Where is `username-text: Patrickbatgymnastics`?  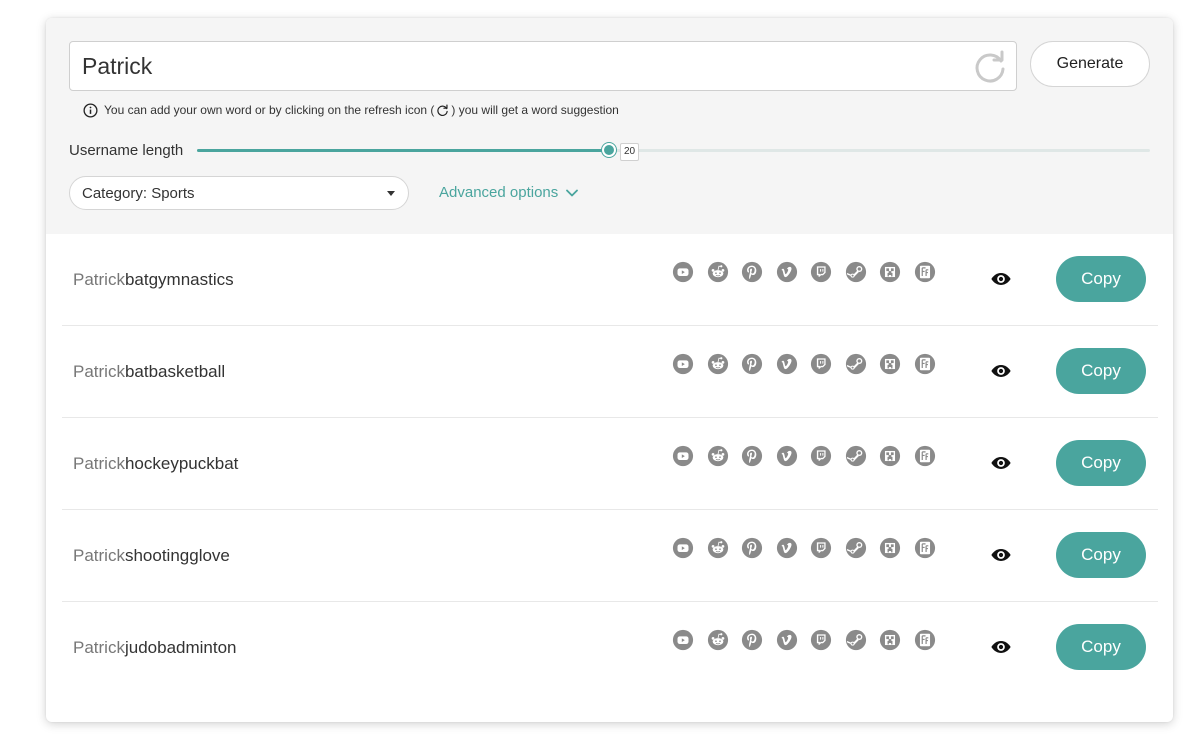 username-text: Patrickbatgymnastics is located at coordinates (153, 280).